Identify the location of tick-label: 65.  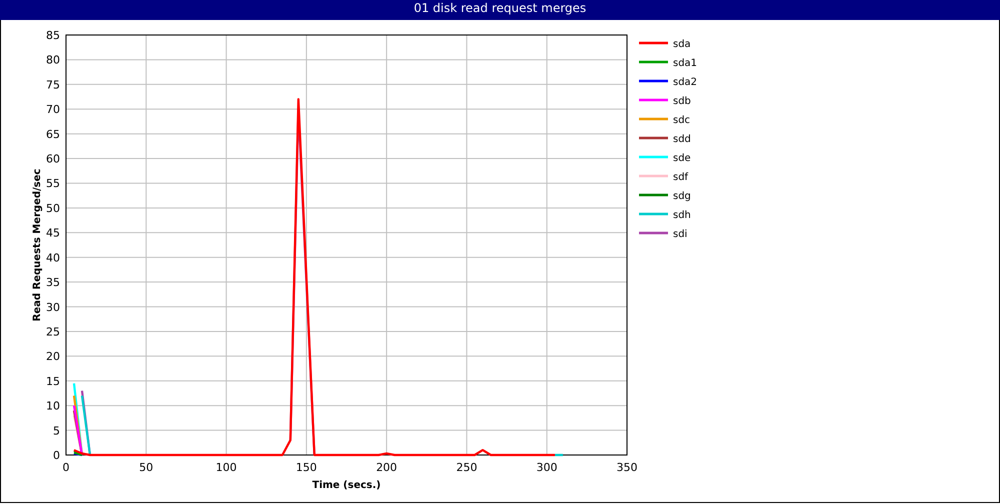
(53, 134).